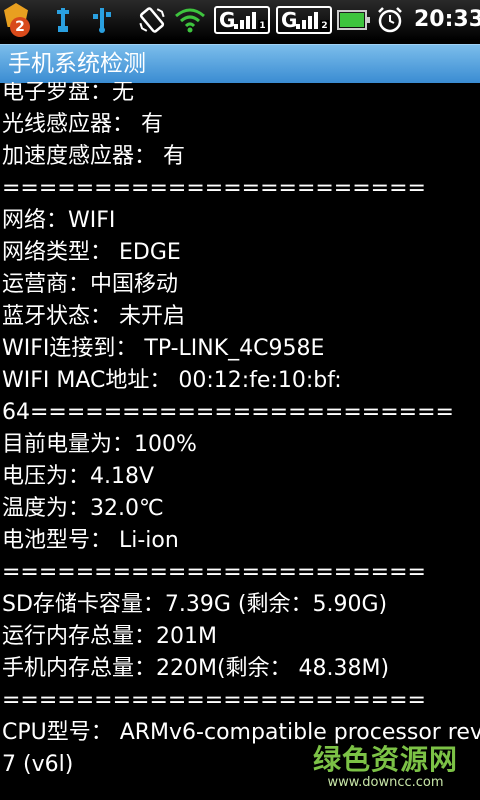 The width and height of the screenshot is (480, 800). Describe the element at coordinates (90, 284) in the screenshot. I see `info-line: 运营商：中国移动` at that location.